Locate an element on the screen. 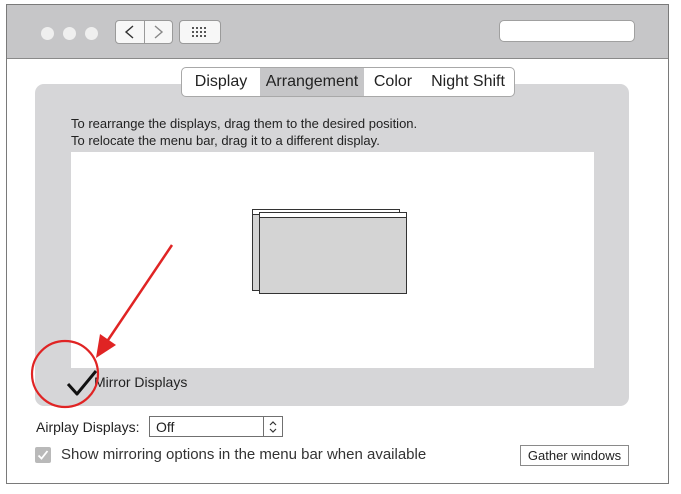 The width and height of the screenshot is (681, 494). menu-bar is located at coordinates (333, 215).